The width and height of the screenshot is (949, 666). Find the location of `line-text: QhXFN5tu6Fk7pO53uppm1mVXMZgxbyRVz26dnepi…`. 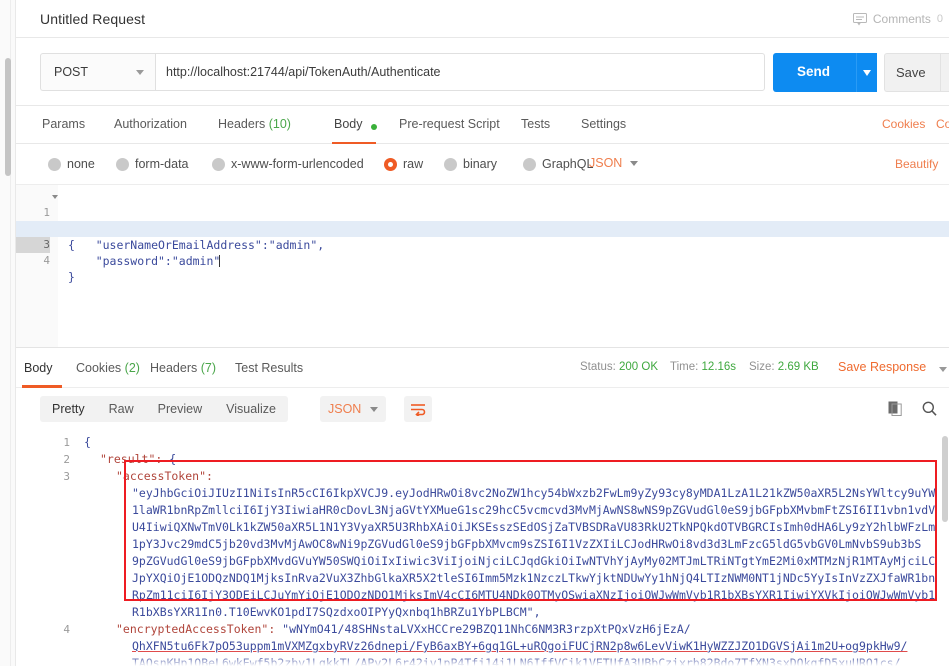

line-text: QhXFN5tu6Fk7pO53uppm1mVXMZgxbyRVz26dnepi… is located at coordinates (520, 646).